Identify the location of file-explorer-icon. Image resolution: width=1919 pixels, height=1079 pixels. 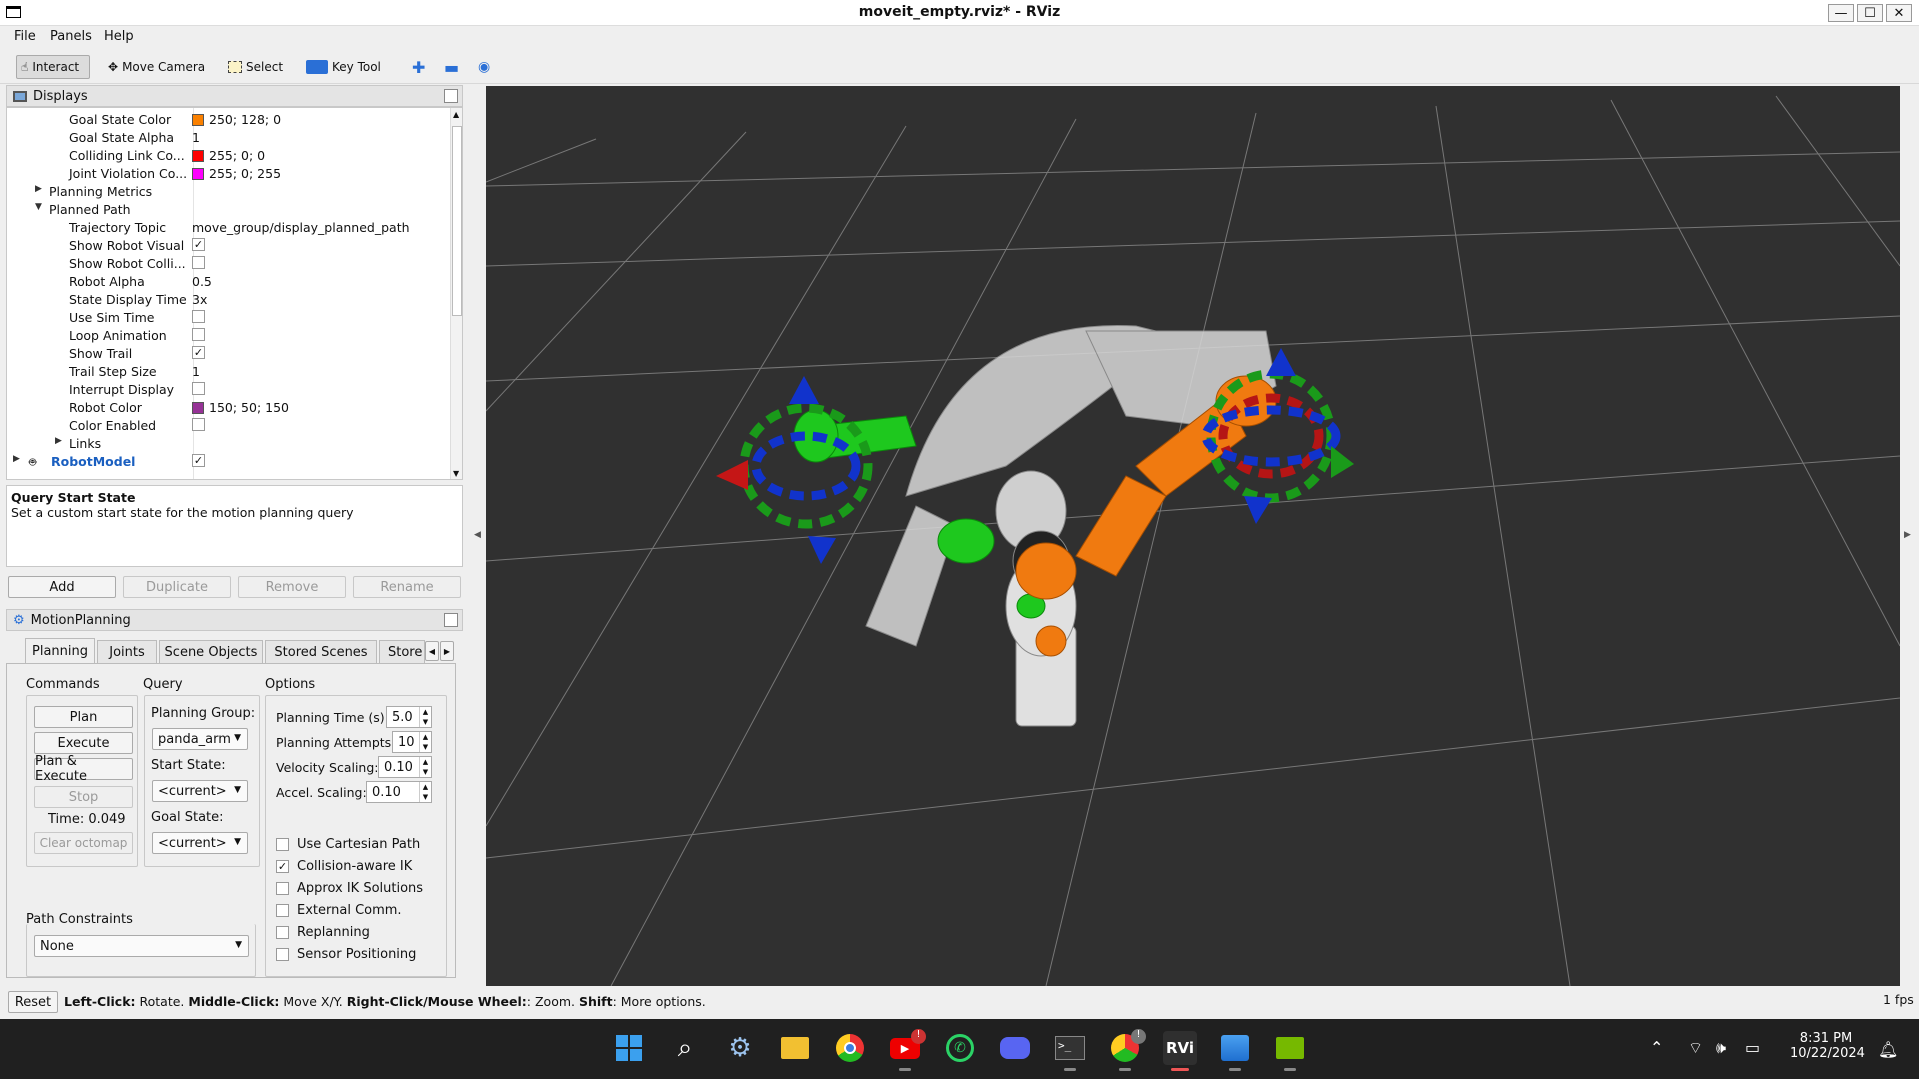
(795, 1048).